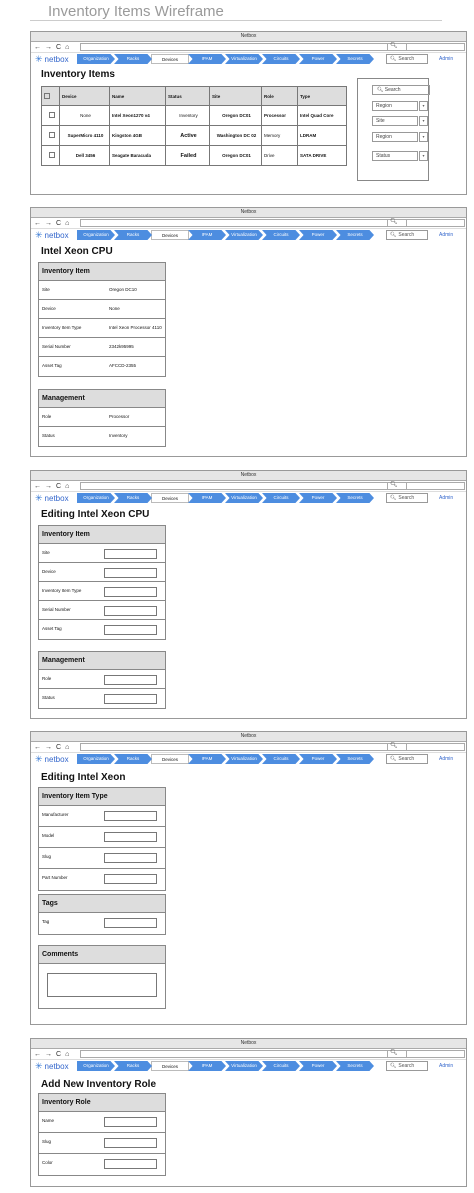 The image size is (474, 1193). What do you see at coordinates (400, 156) in the screenshot?
I see `status-select: Status ▾` at bounding box center [400, 156].